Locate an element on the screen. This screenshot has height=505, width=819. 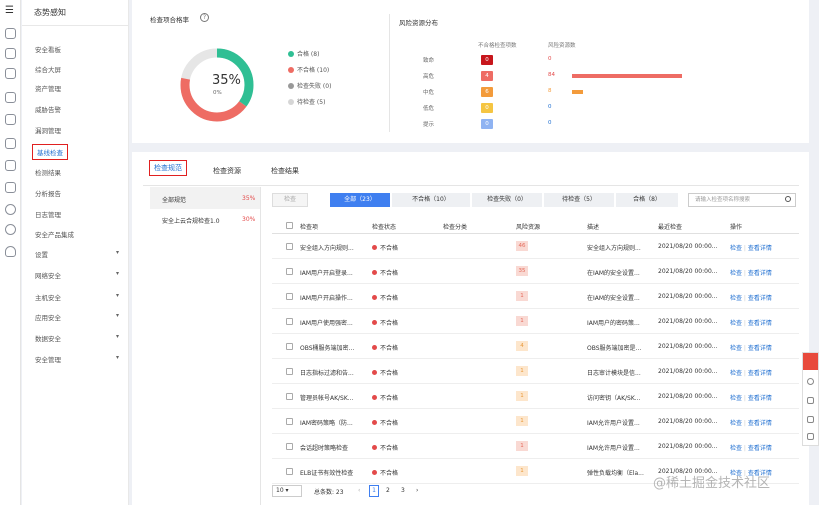
col-header-time: 最近检查 is located at coordinates (670, 226).